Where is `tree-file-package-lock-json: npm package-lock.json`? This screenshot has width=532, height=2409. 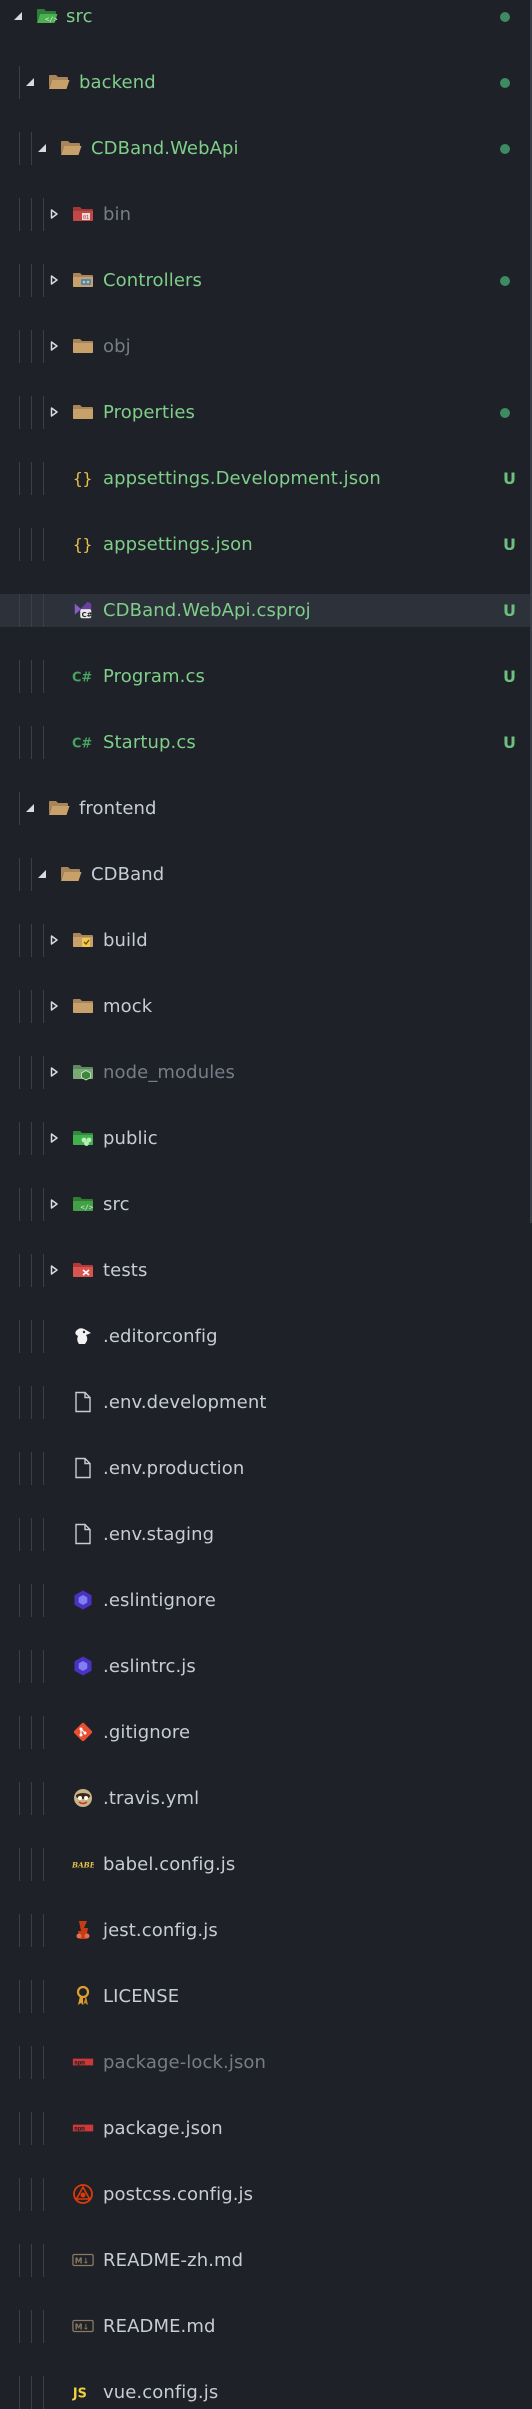 tree-file-package-lock-json: npm package-lock.json is located at coordinates (266, 2062).